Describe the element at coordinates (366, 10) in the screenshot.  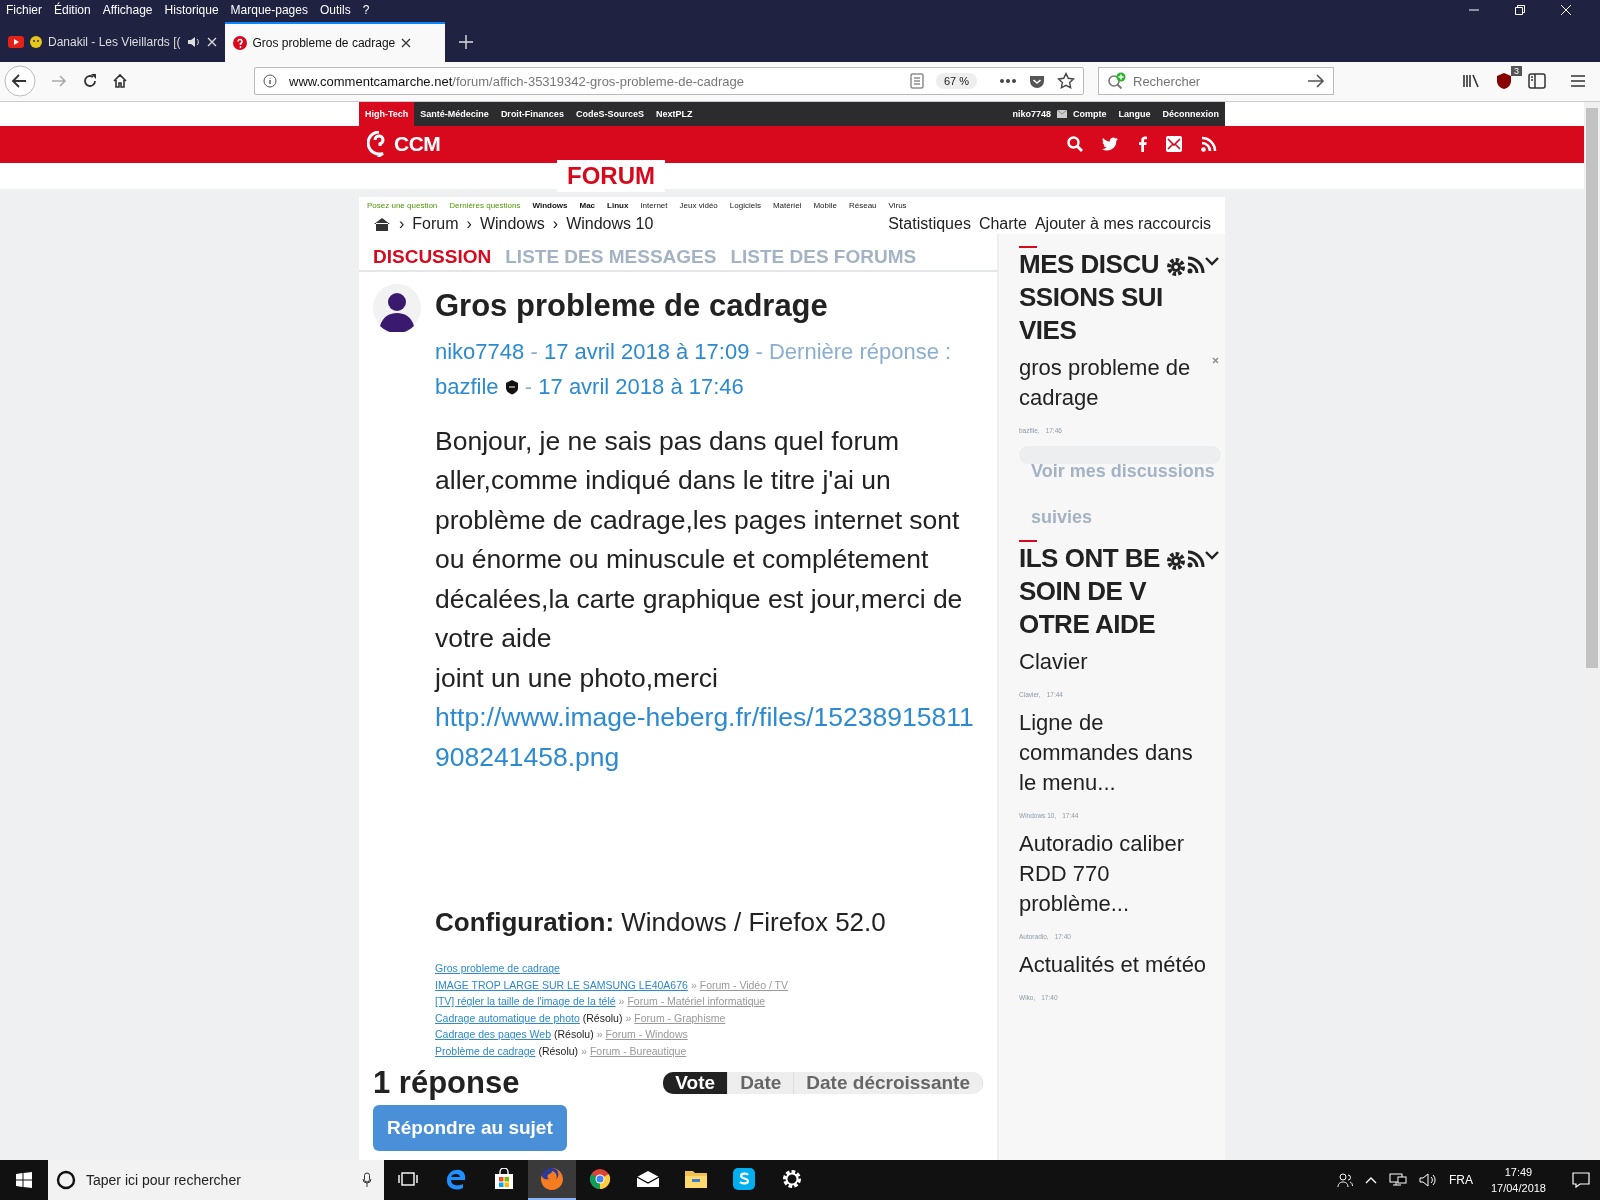
I see `menu-item: ?` at that location.